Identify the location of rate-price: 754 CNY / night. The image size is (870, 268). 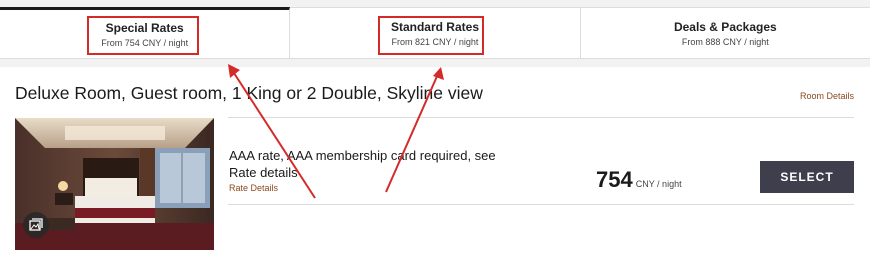
(639, 180).